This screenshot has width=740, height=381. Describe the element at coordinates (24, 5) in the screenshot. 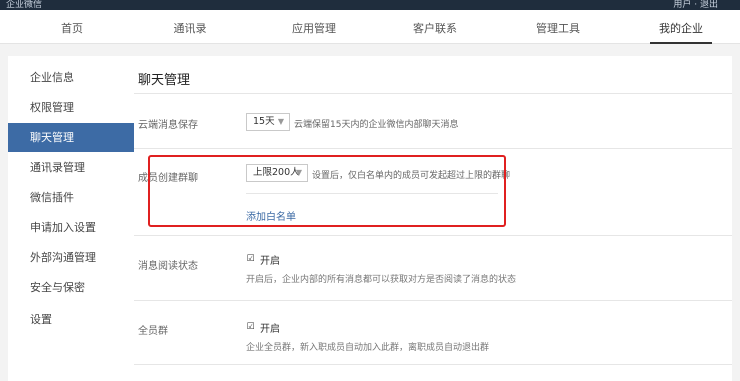

I see `brand-logo-text: 企业微信` at that location.